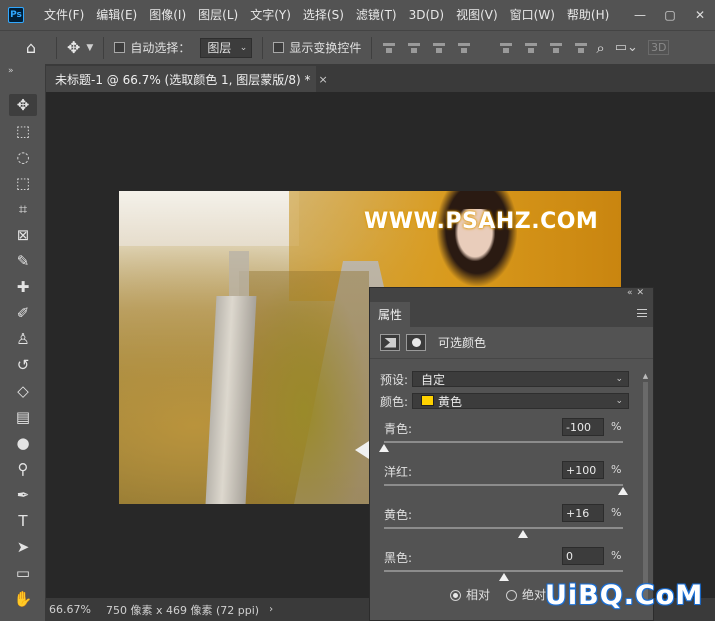 This screenshot has width=715, height=621. I want to click on eraser-tool-icon: ◇, so click(23, 391).